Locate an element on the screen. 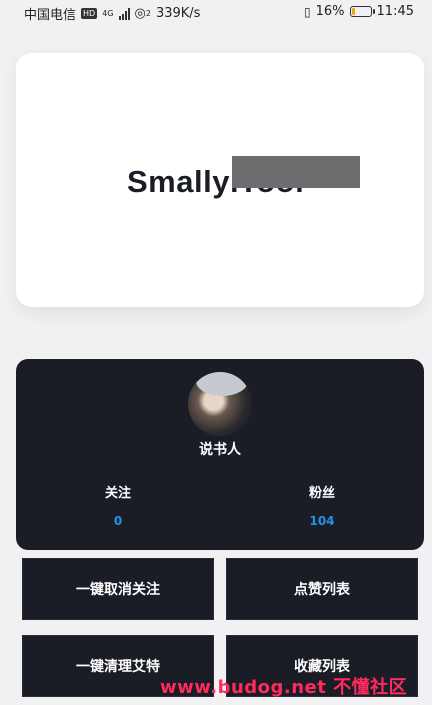 This screenshot has width=432, height=705. battery-icon is located at coordinates (362, 11).